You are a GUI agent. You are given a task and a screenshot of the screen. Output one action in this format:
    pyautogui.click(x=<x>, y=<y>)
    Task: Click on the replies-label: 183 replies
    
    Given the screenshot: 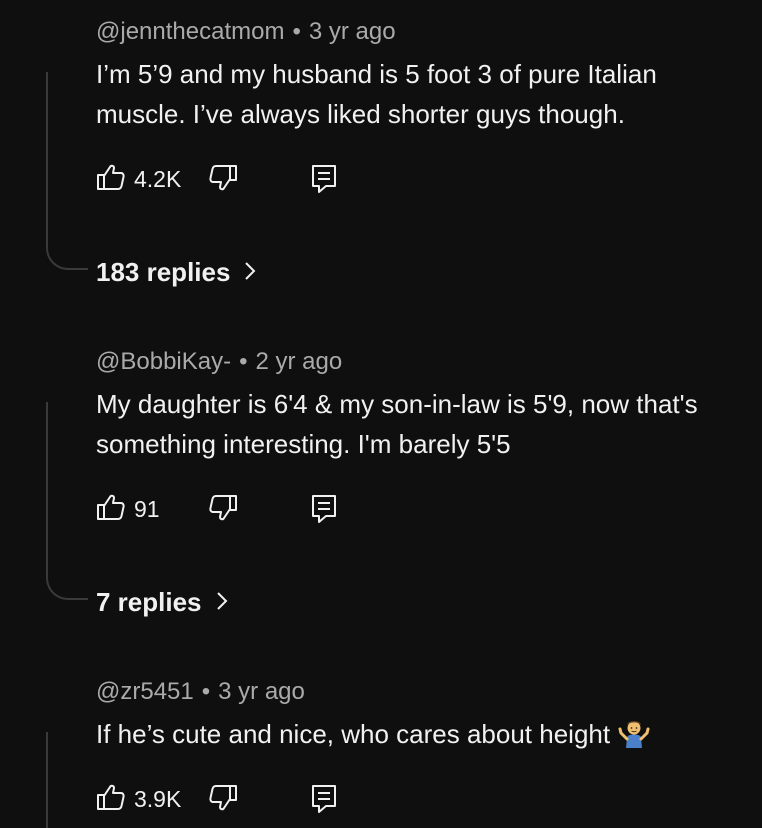 What is the action you would take?
    pyautogui.click(x=163, y=272)
    